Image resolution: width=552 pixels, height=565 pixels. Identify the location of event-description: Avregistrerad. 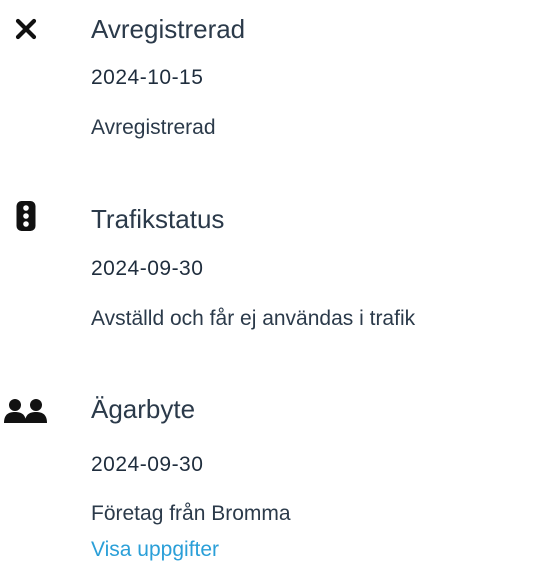
(153, 127).